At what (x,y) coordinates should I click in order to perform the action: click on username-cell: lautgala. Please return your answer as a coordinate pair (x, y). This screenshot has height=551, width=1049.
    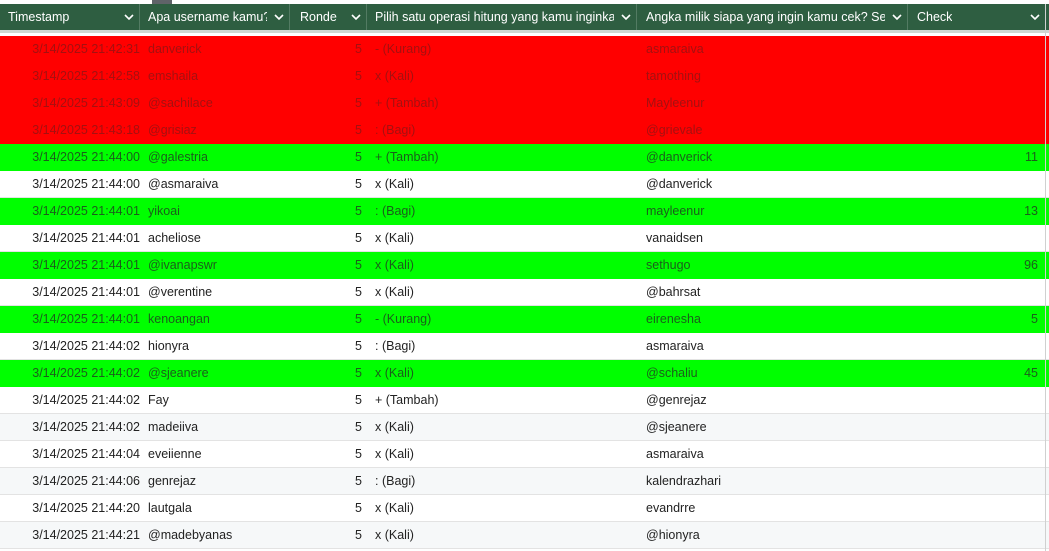
    Looking at the image, I should click on (218, 508).